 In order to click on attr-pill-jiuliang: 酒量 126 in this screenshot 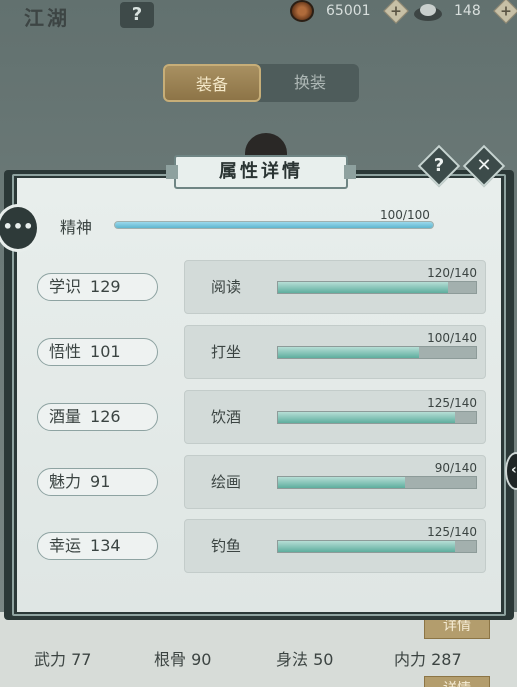, I will do `click(97, 417)`.